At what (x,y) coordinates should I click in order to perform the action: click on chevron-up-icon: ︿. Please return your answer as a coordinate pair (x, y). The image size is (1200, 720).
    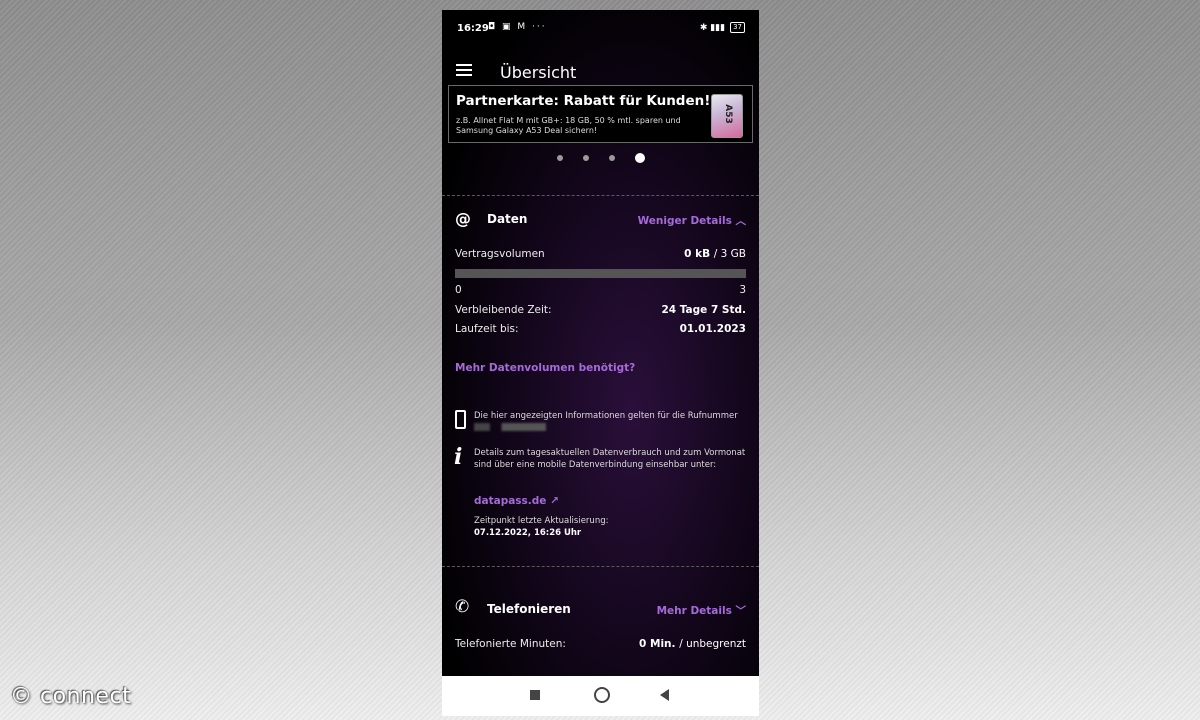
    Looking at the image, I should click on (738, 221).